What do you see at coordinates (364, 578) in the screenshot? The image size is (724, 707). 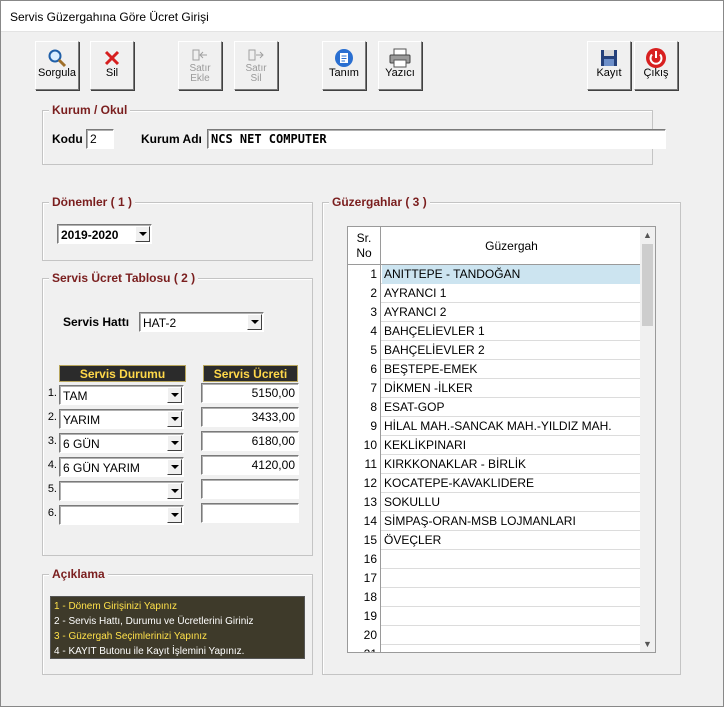 I see `guzergah-row-no: 17` at bounding box center [364, 578].